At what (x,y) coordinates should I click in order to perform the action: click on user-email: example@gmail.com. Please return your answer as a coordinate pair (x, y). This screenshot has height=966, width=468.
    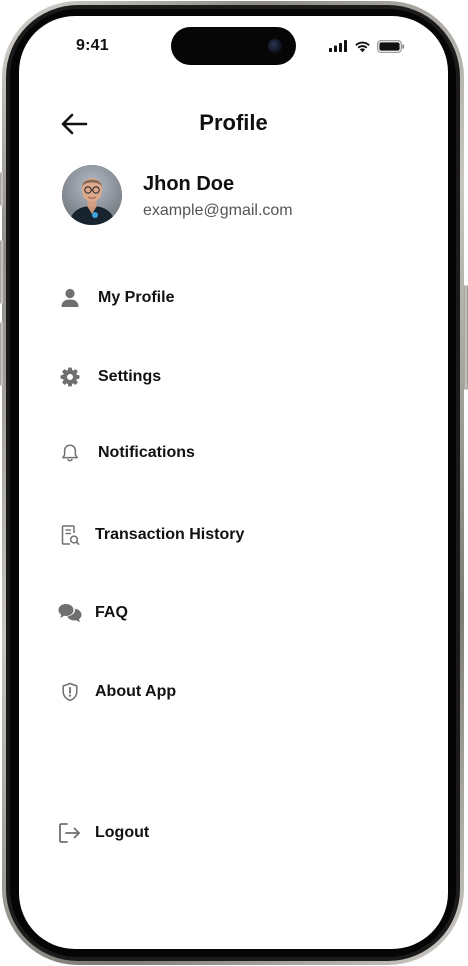
    Looking at the image, I should click on (218, 210).